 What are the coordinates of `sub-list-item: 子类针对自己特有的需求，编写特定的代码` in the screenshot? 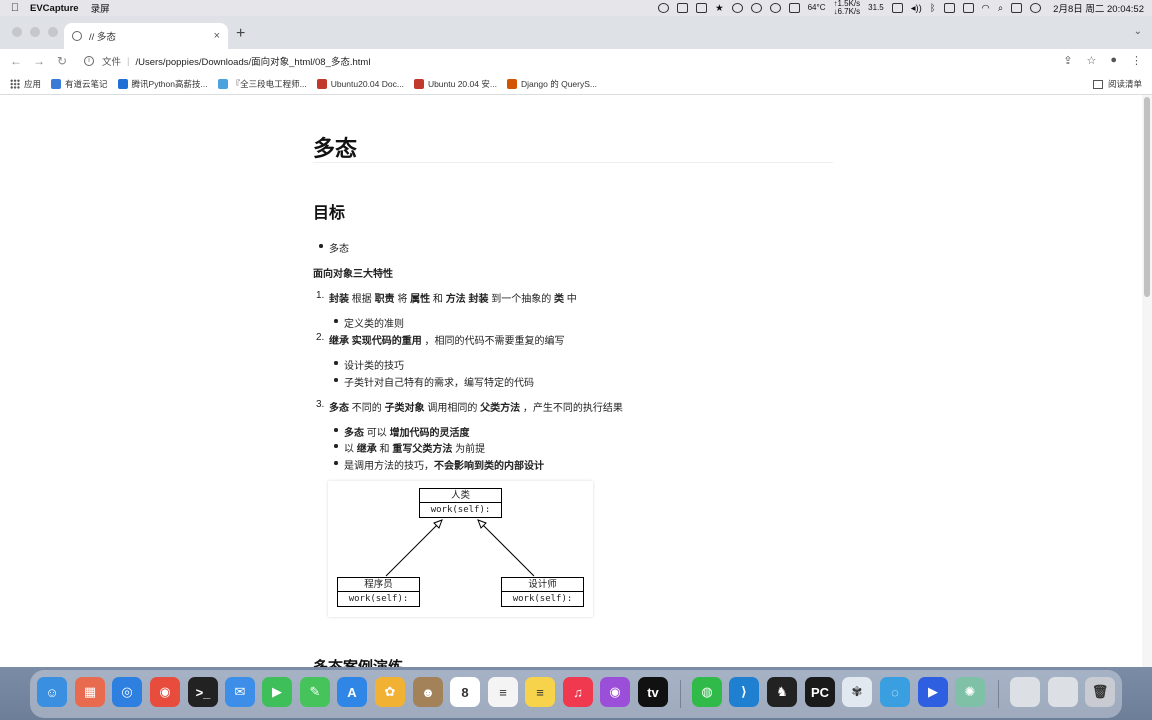 It's located at (434, 381).